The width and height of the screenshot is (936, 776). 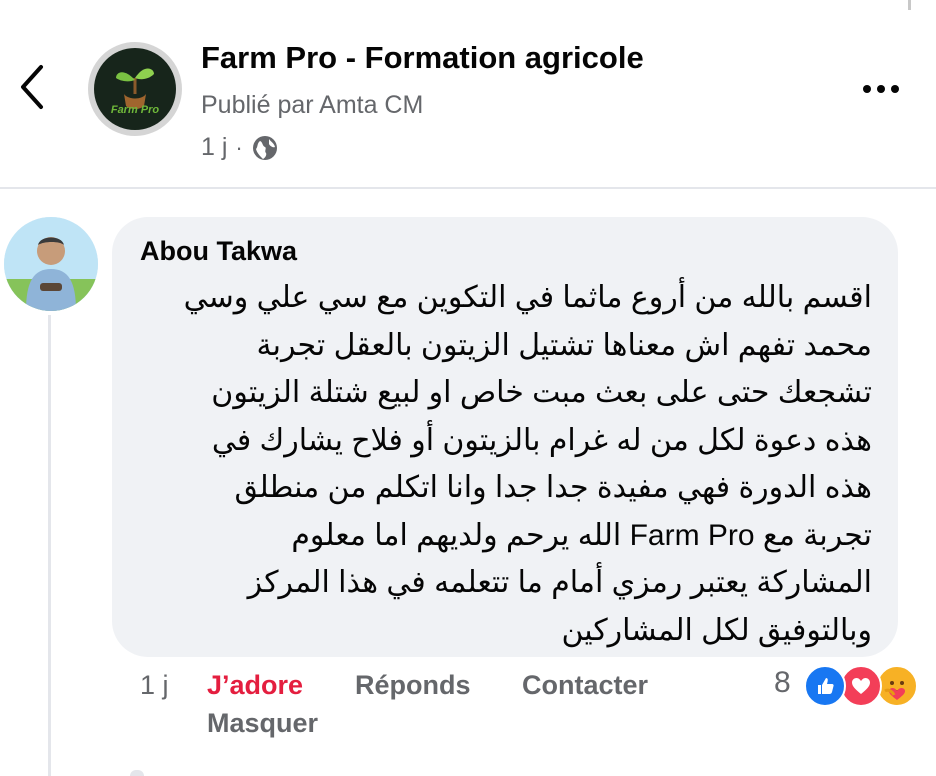 I want to click on post-meta: 1 j ·, so click(x=240, y=147).